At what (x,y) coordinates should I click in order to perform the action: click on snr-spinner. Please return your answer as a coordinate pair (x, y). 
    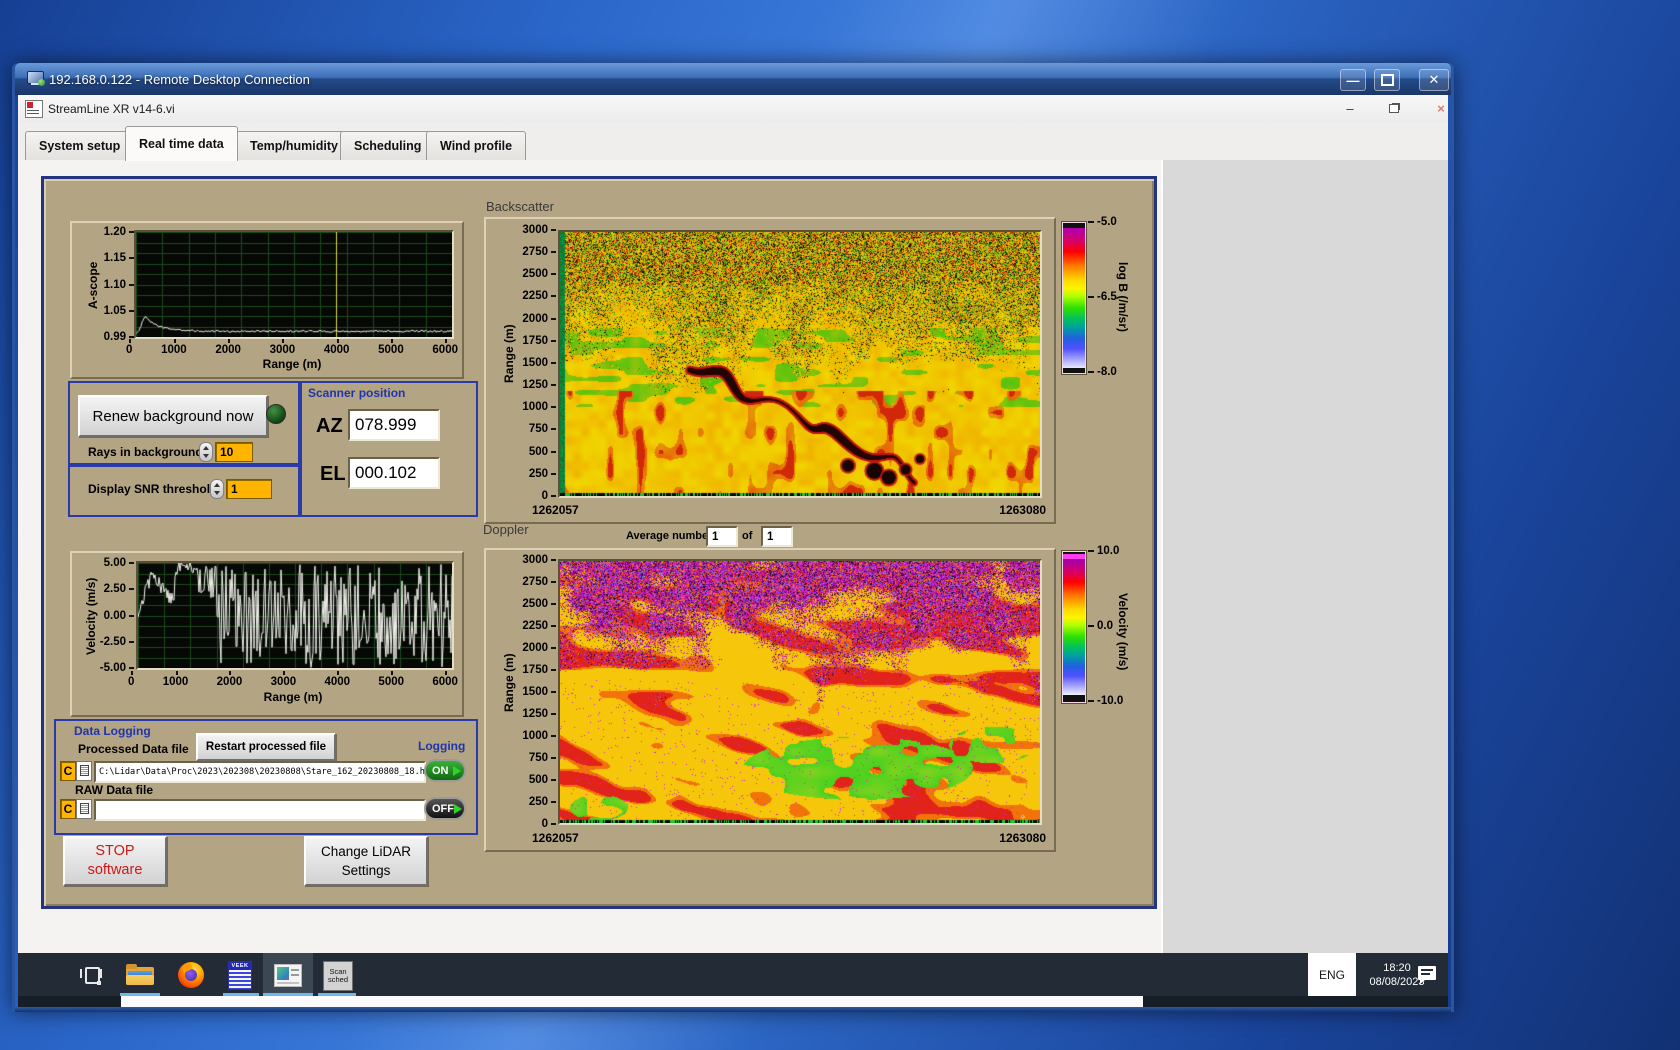
    Looking at the image, I should click on (217, 489).